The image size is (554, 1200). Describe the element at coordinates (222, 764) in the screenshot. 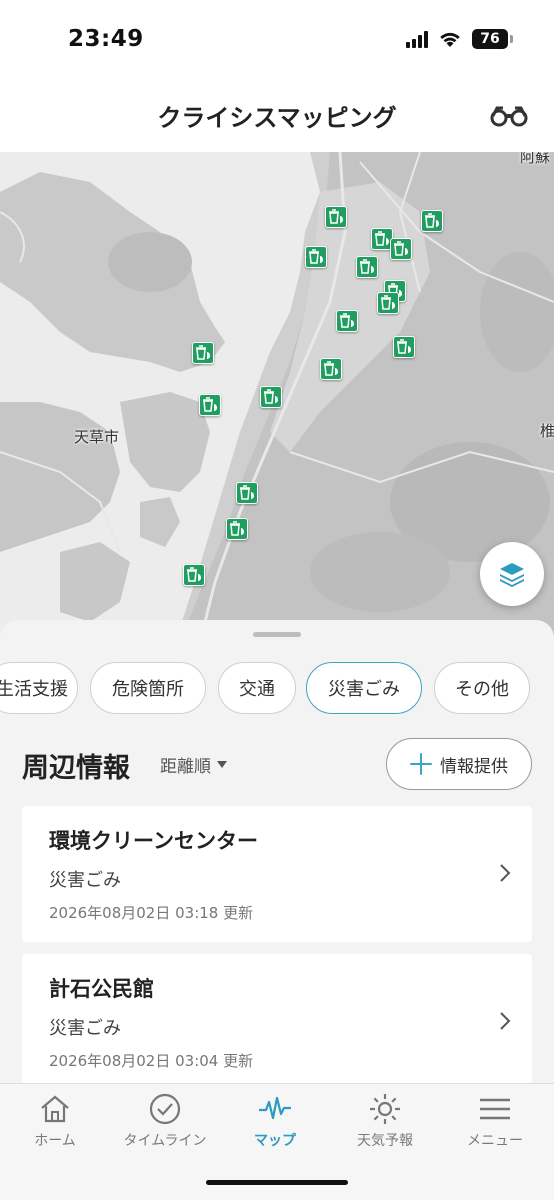

I see `caret-down-icon` at that location.